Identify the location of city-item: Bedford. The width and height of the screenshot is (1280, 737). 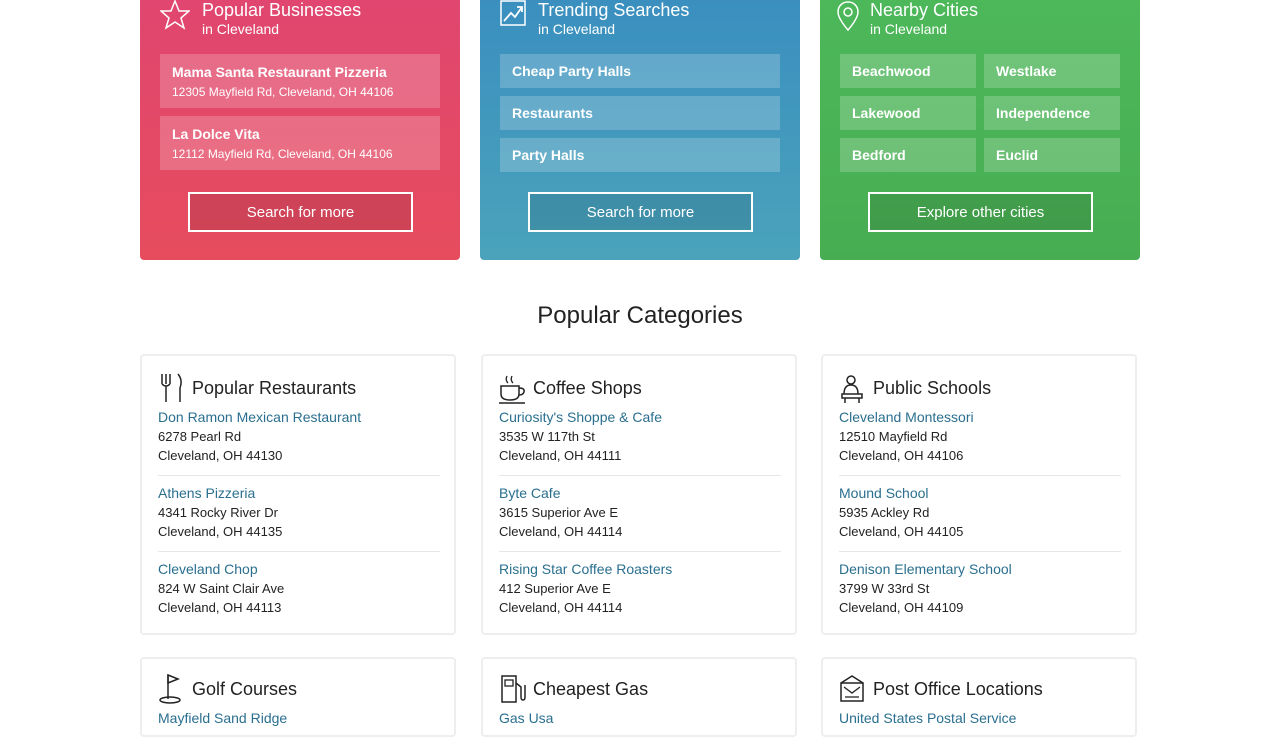
(908, 155).